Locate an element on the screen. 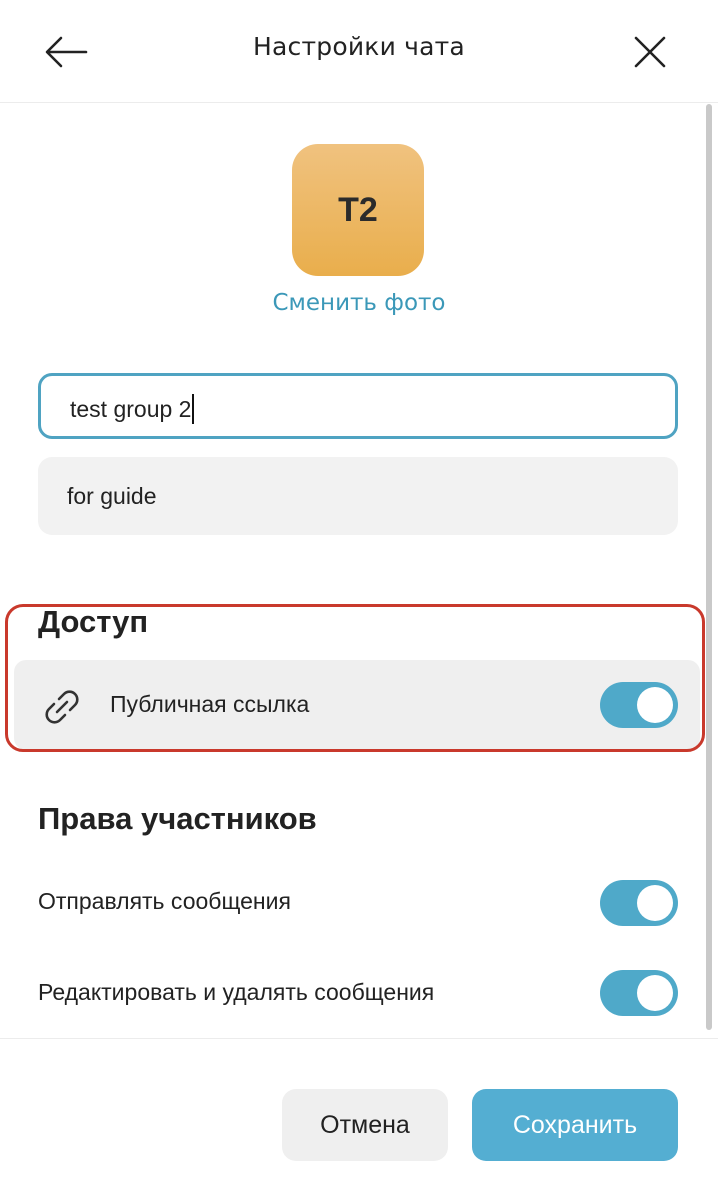 This screenshot has width=718, height=1200. chat-avatar: T2 is located at coordinates (358, 210).